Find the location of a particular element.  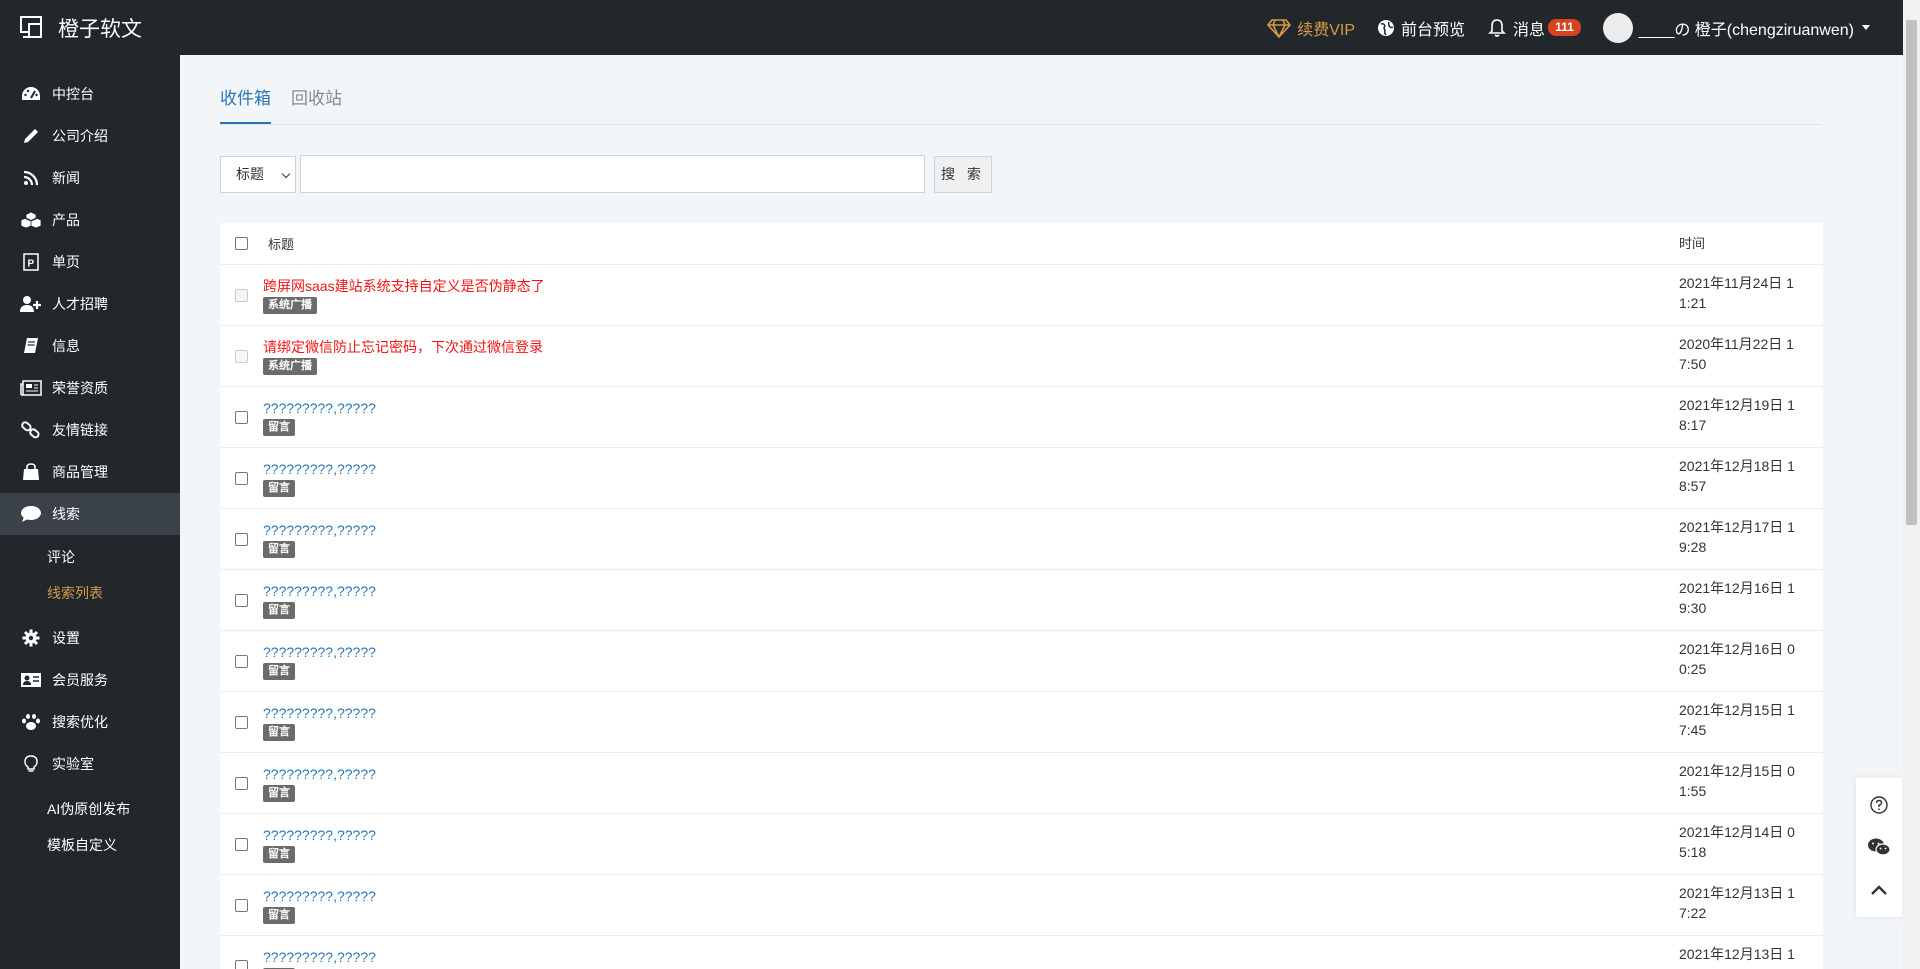

wechat-icon is located at coordinates (1879, 847).